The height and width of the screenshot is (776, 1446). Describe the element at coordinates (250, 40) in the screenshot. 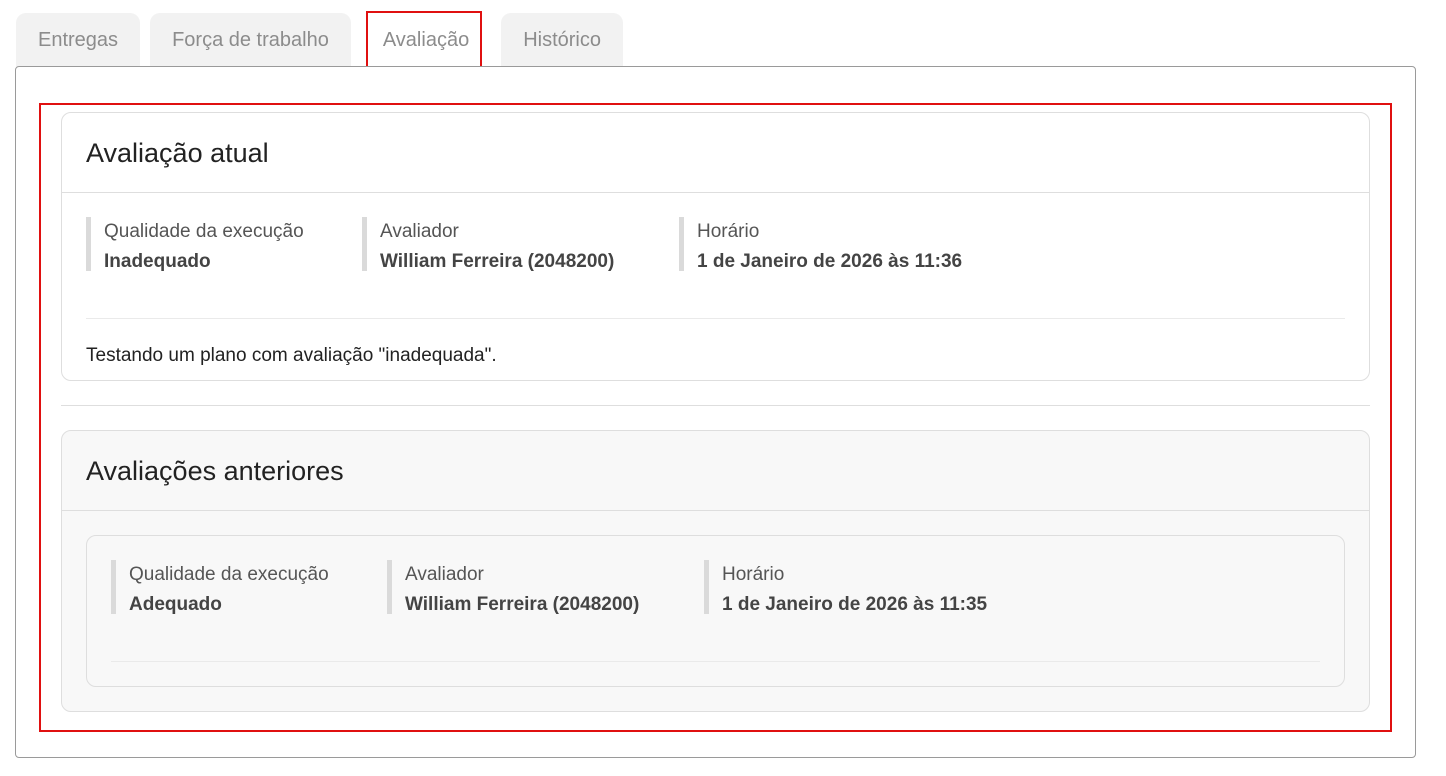

I see `tab-forca-de-trabalho: Força de trabalho` at that location.